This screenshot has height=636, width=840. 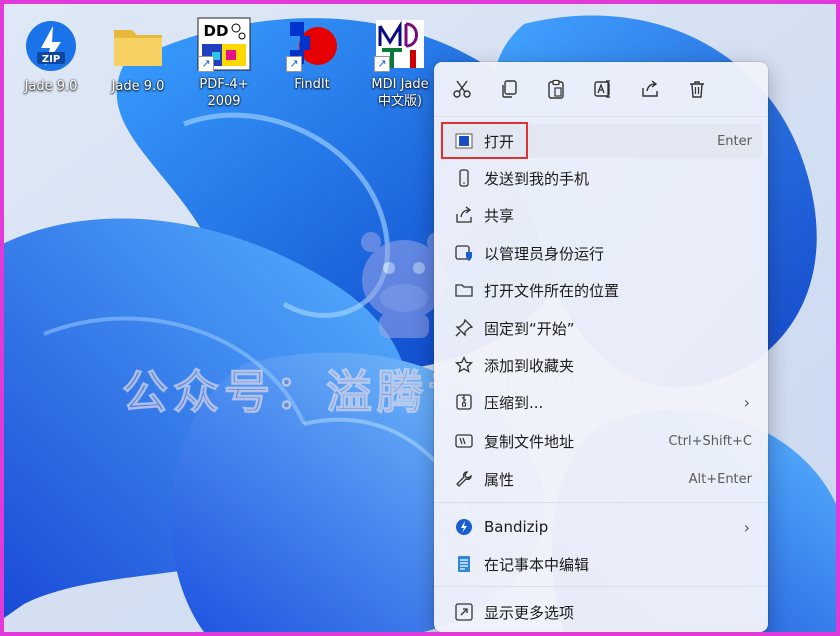 I want to click on wrench-icon, so click(x=464, y=479).